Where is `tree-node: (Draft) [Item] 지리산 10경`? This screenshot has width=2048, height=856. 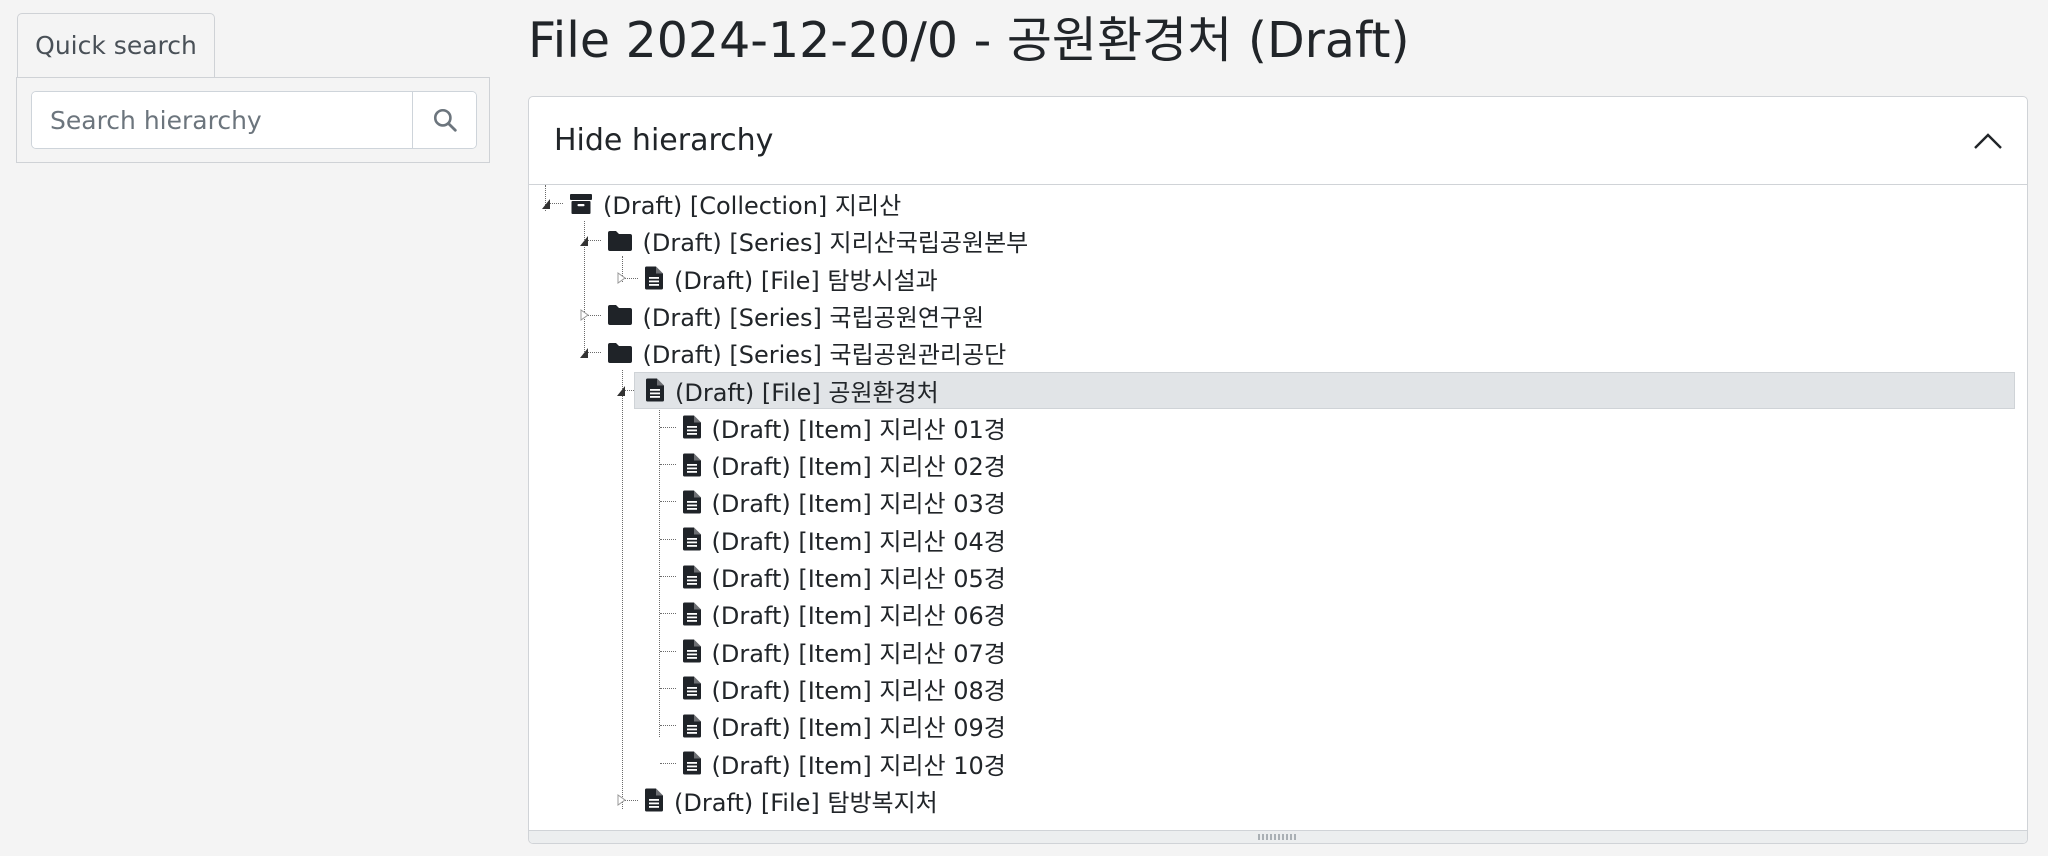
tree-node: (Draft) [Item] 지리산 10경 is located at coordinates (1278, 763).